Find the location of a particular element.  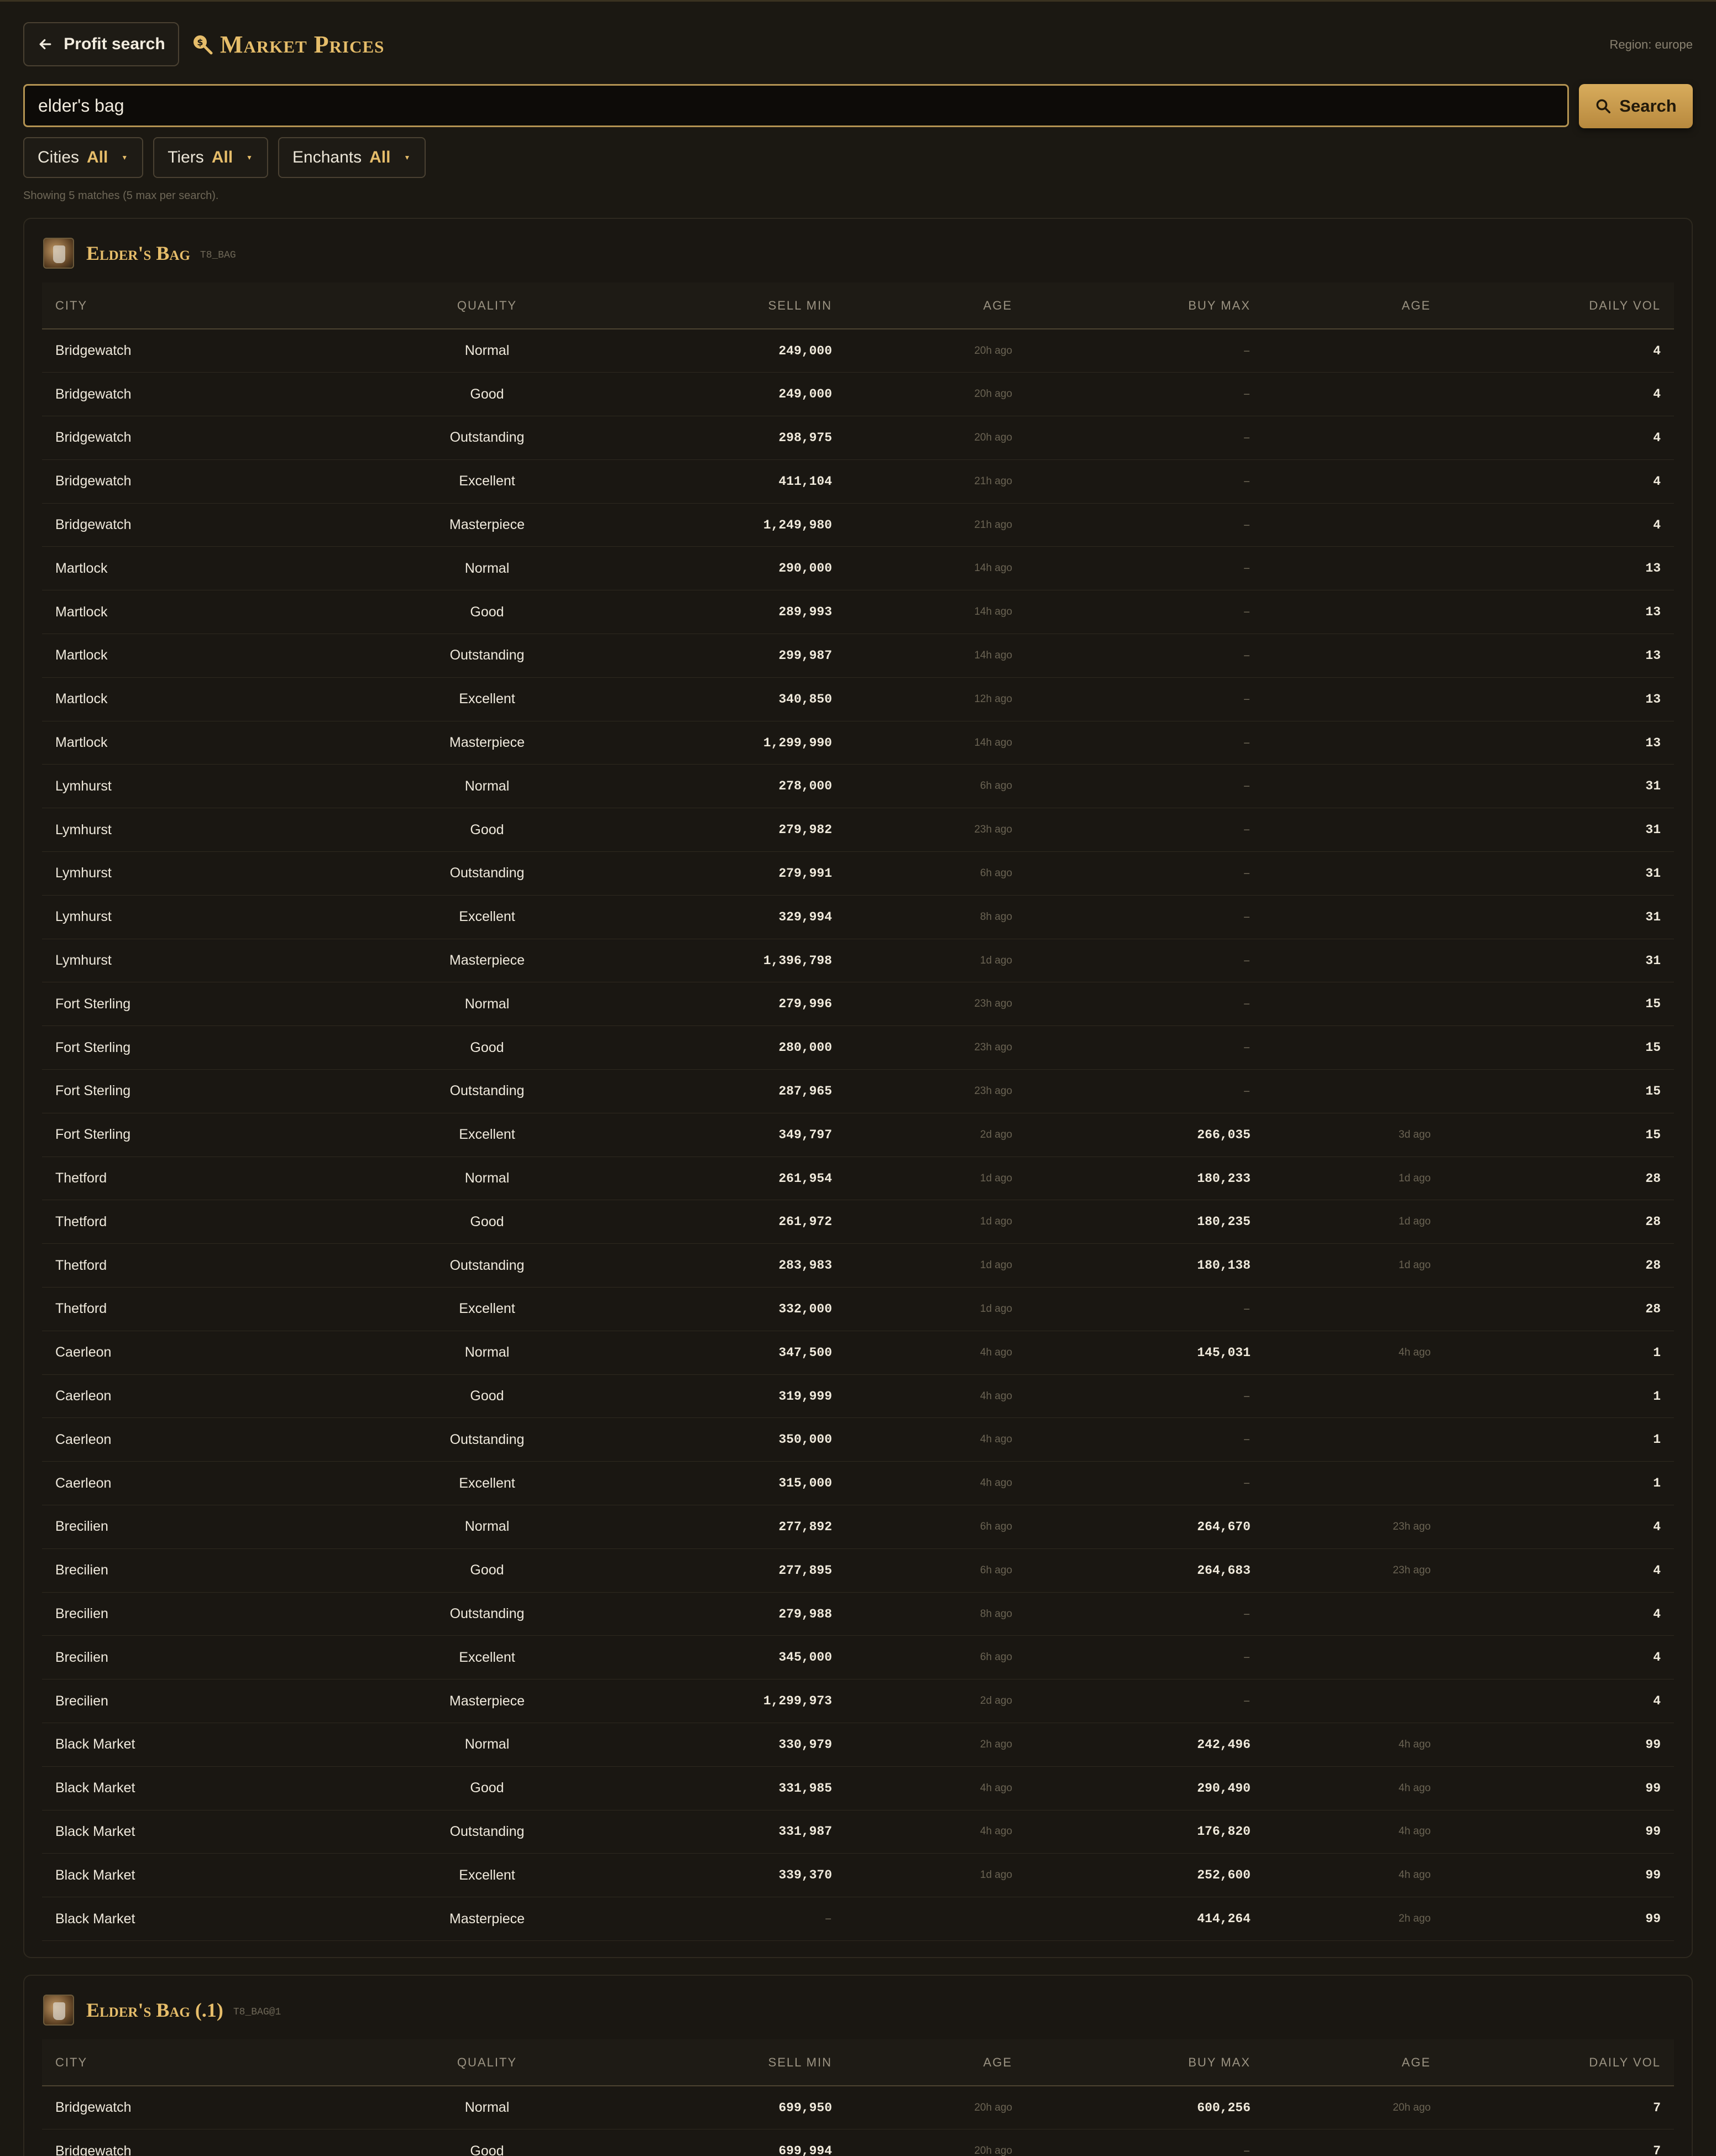

cell-buy-age: 3d ago is located at coordinates (1354, 1135).